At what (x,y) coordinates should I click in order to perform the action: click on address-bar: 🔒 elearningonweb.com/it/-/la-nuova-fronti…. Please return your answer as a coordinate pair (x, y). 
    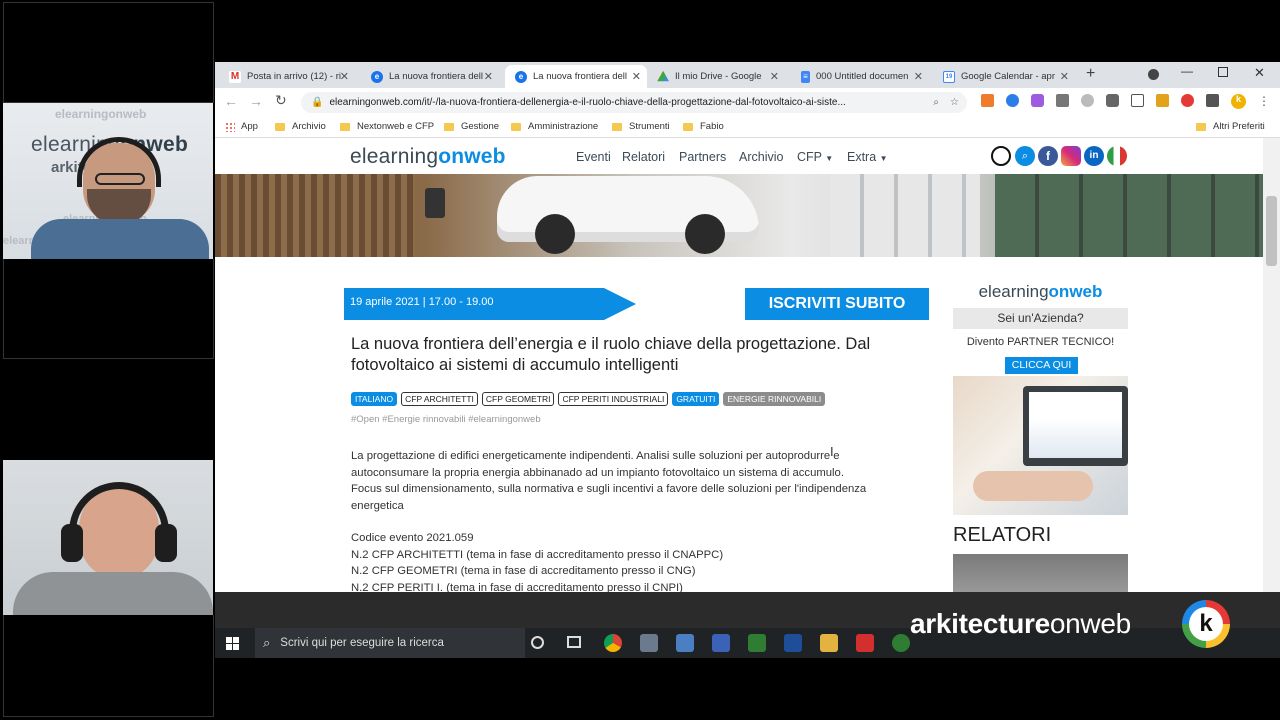
    Looking at the image, I should click on (634, 102).